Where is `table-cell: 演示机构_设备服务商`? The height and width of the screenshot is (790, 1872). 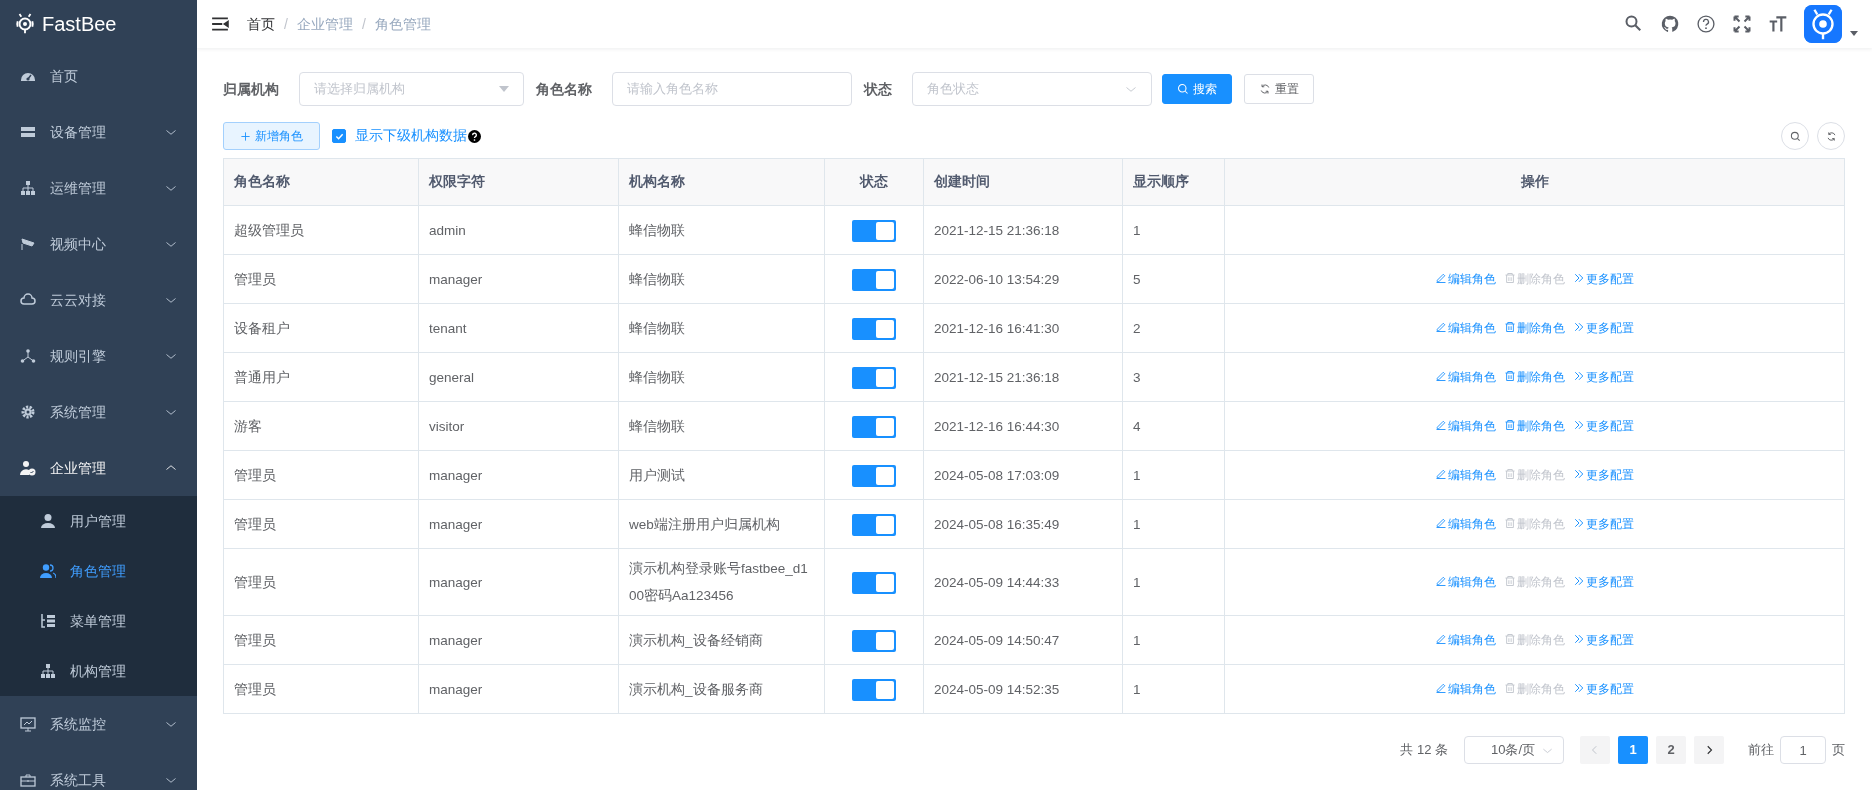 table-cell: 演示机构_设备服务商 is located at coordinates (721, 689).